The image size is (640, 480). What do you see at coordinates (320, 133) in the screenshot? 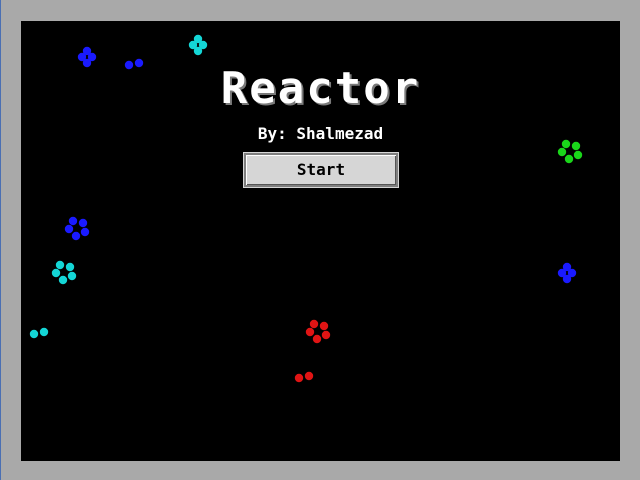
I see `author-credit: By: Shalmezad` at bounding box center [320, 133].